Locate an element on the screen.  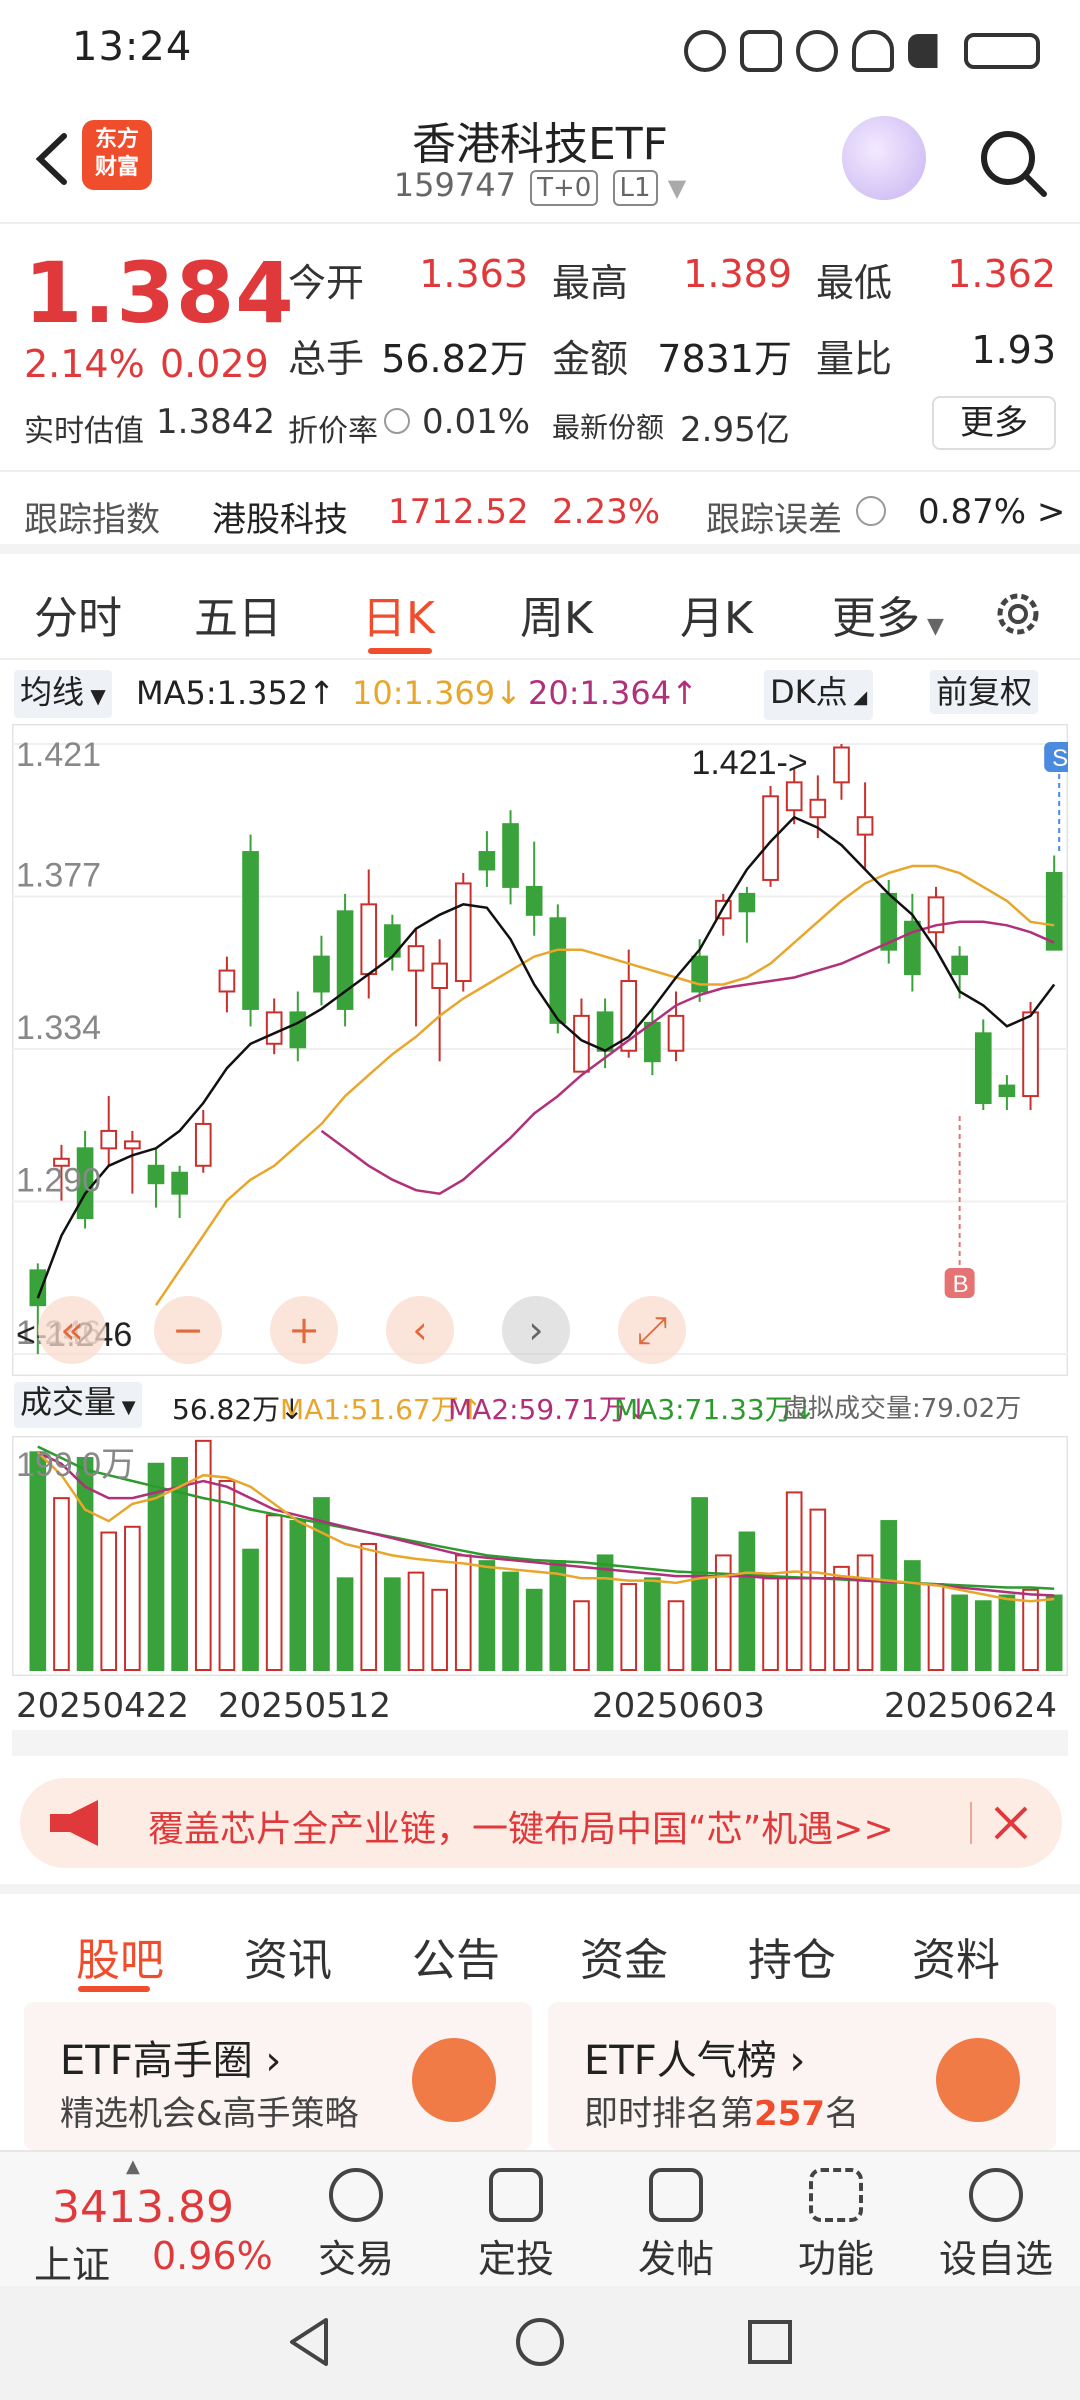
nav-home-icon is located at coordinates (540, 2342).